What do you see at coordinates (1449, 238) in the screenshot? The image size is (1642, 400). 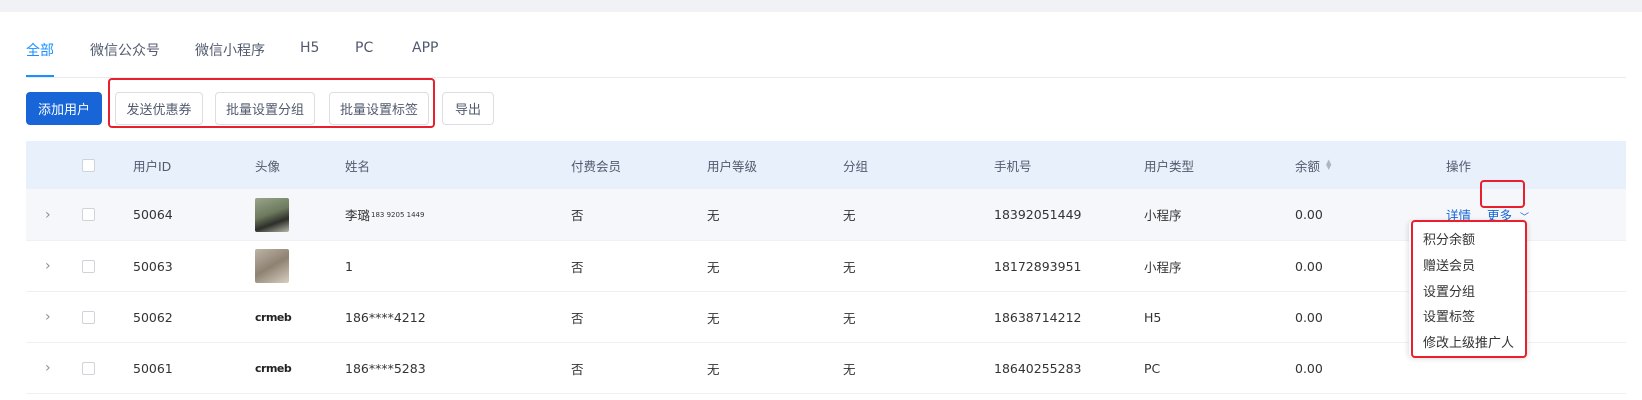 I see `menu-item-points-balance: 积分余额` at bounding box center [1449, 238].